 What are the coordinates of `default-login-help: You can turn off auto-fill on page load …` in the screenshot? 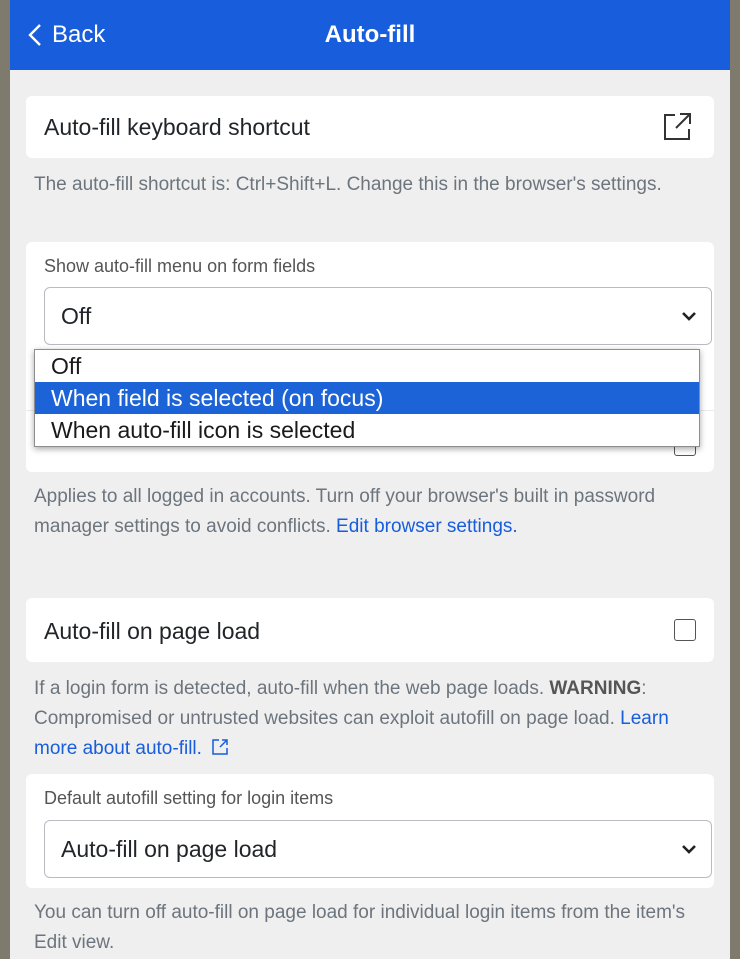 It's located at (360, 927).